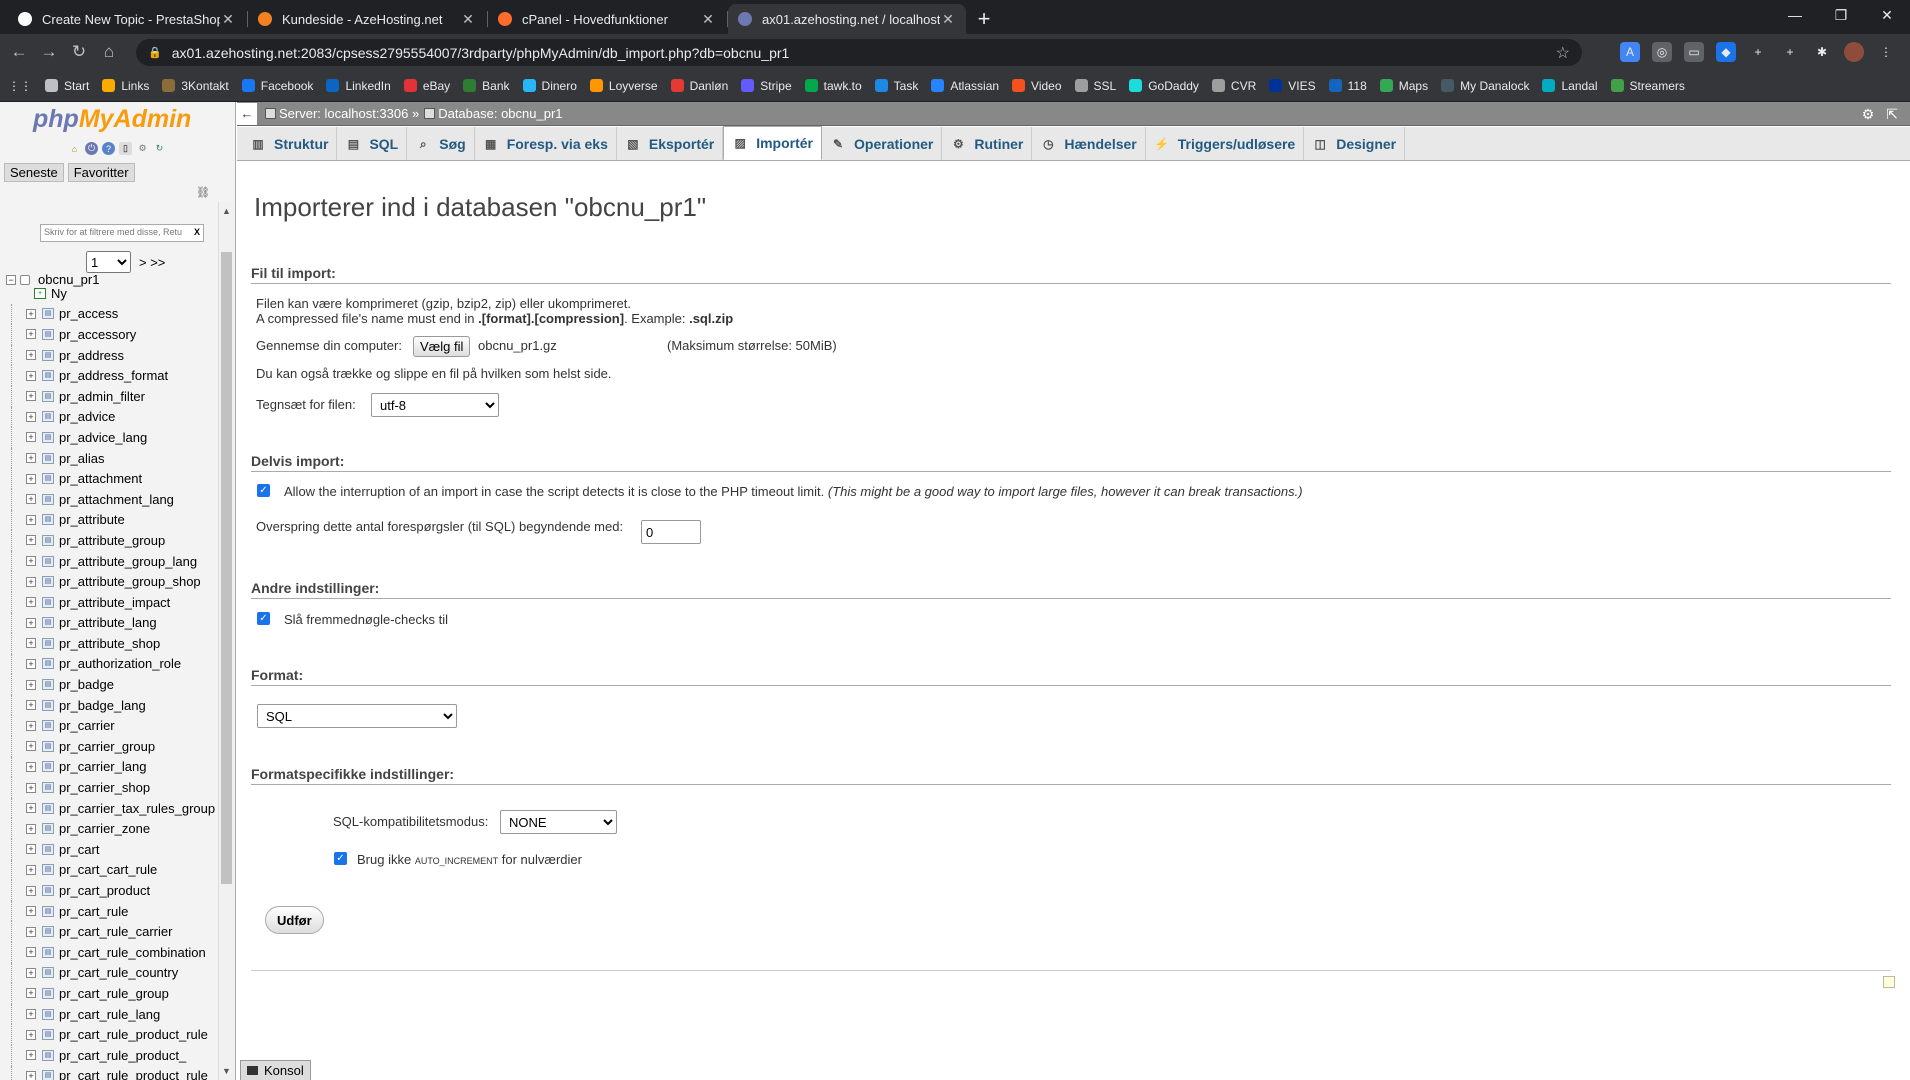  I want to click on sidebar-table-item: + ▤ pr_accessory, so click(109, 334).